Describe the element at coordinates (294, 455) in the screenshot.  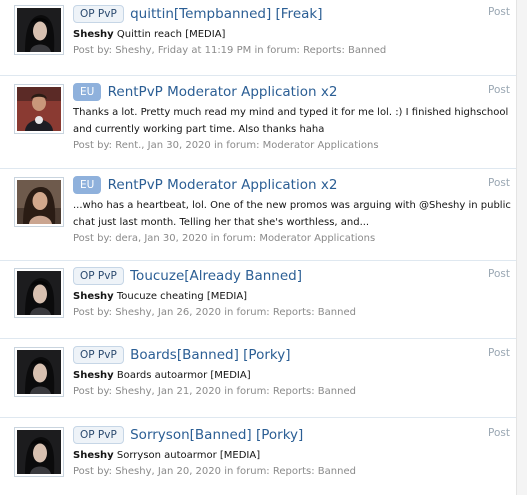
I see `result-snippet: Sheshy Sorryson autoarmor [MEDIA]` at that location.